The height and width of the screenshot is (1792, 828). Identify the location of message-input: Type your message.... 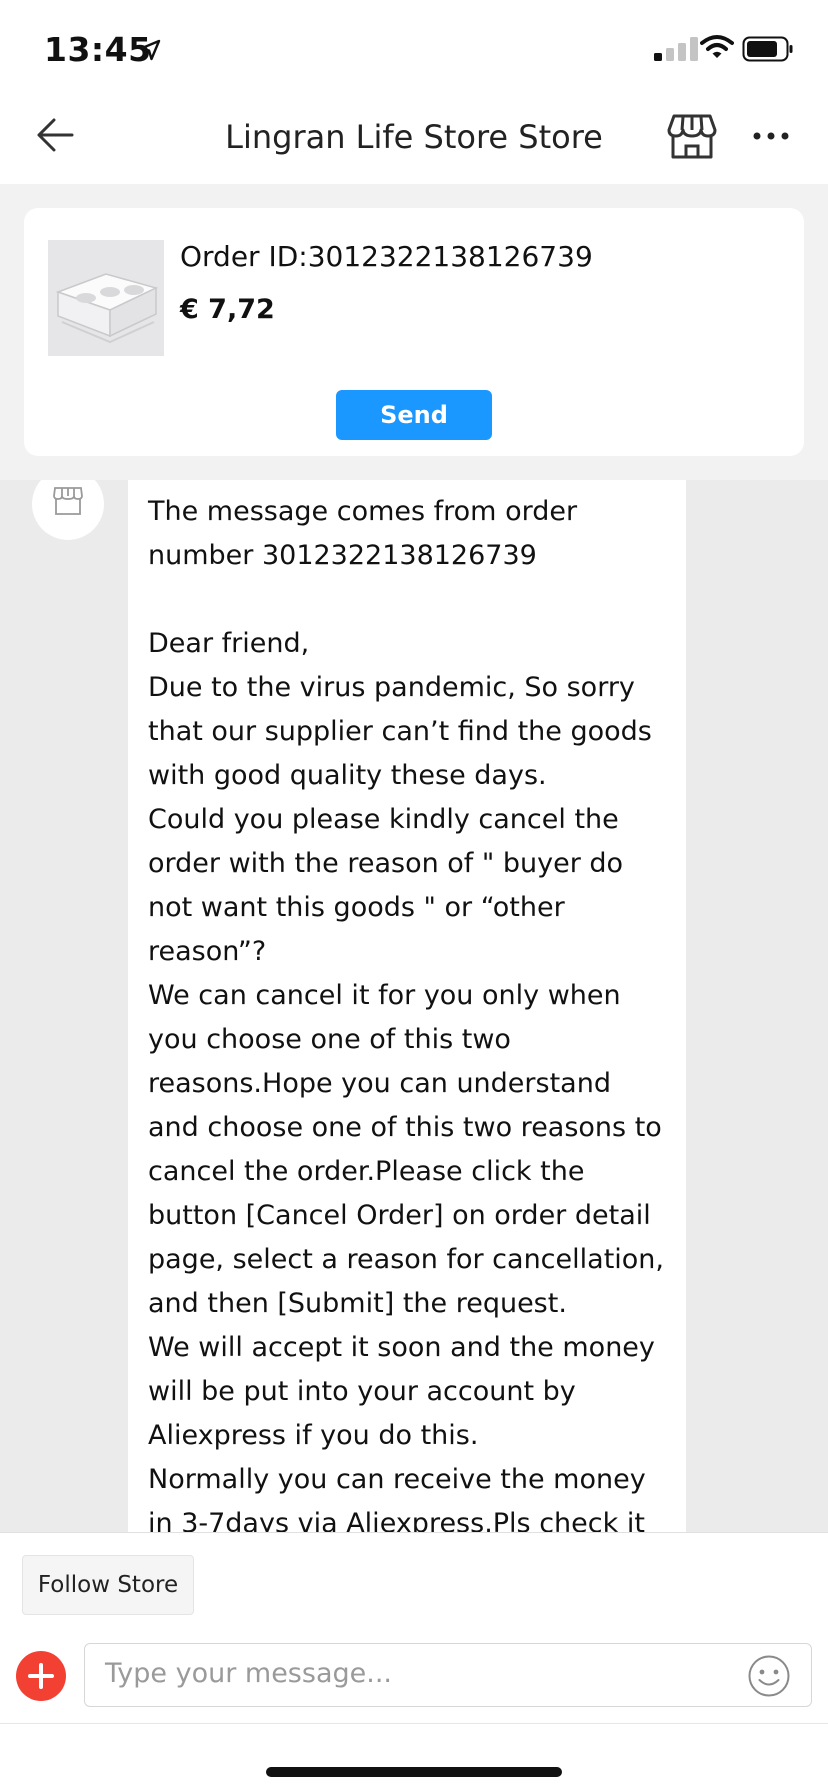
(448, 1675).